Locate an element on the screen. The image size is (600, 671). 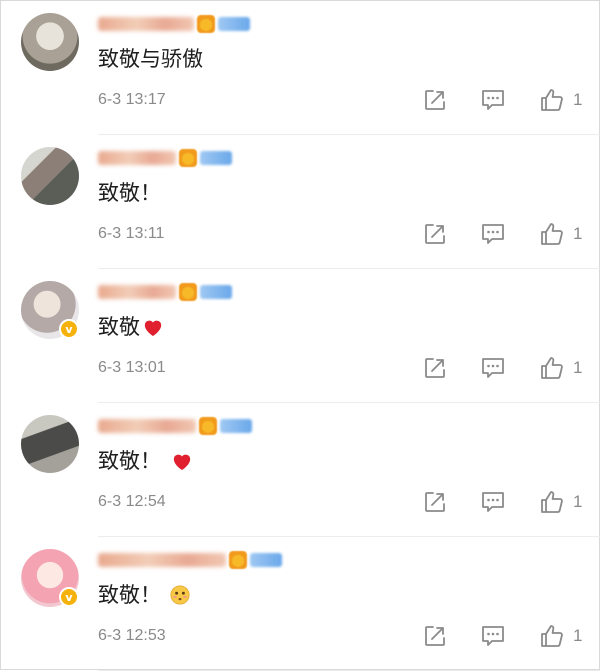
flushed-face-icon is located at coordinates (180, 595).